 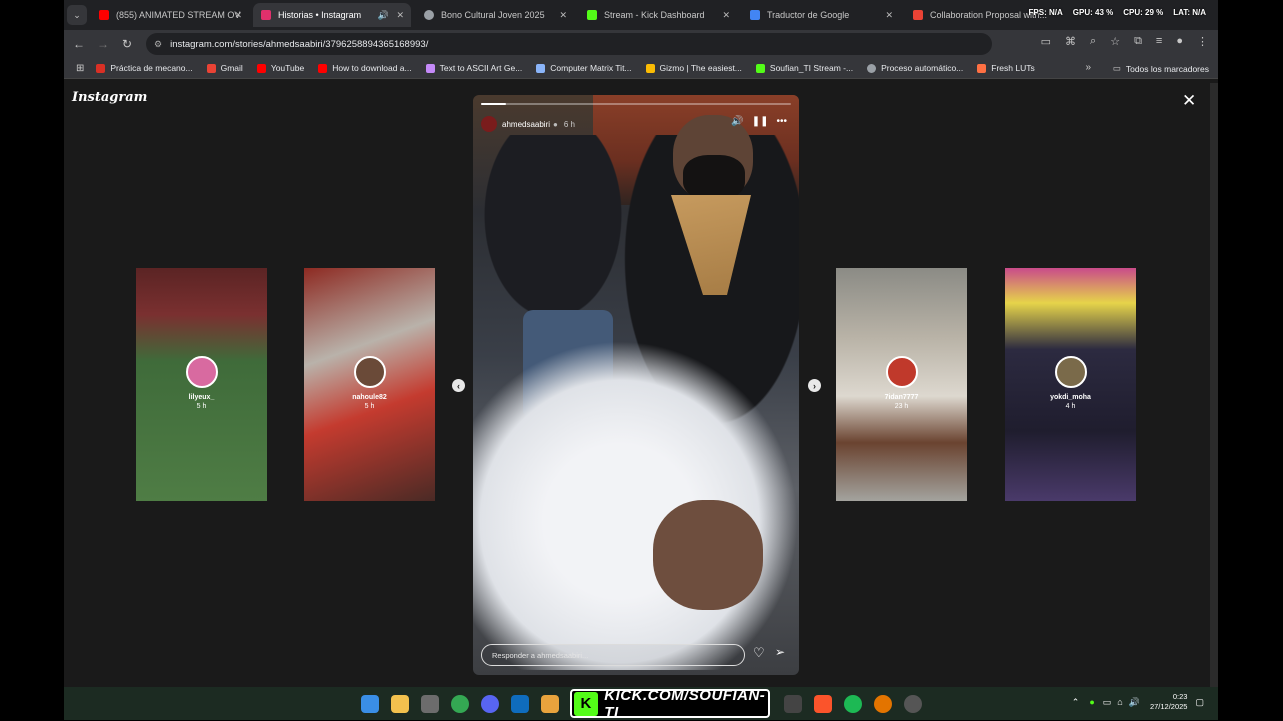 I want to click on kick-icon, so click(x=592, y=15).